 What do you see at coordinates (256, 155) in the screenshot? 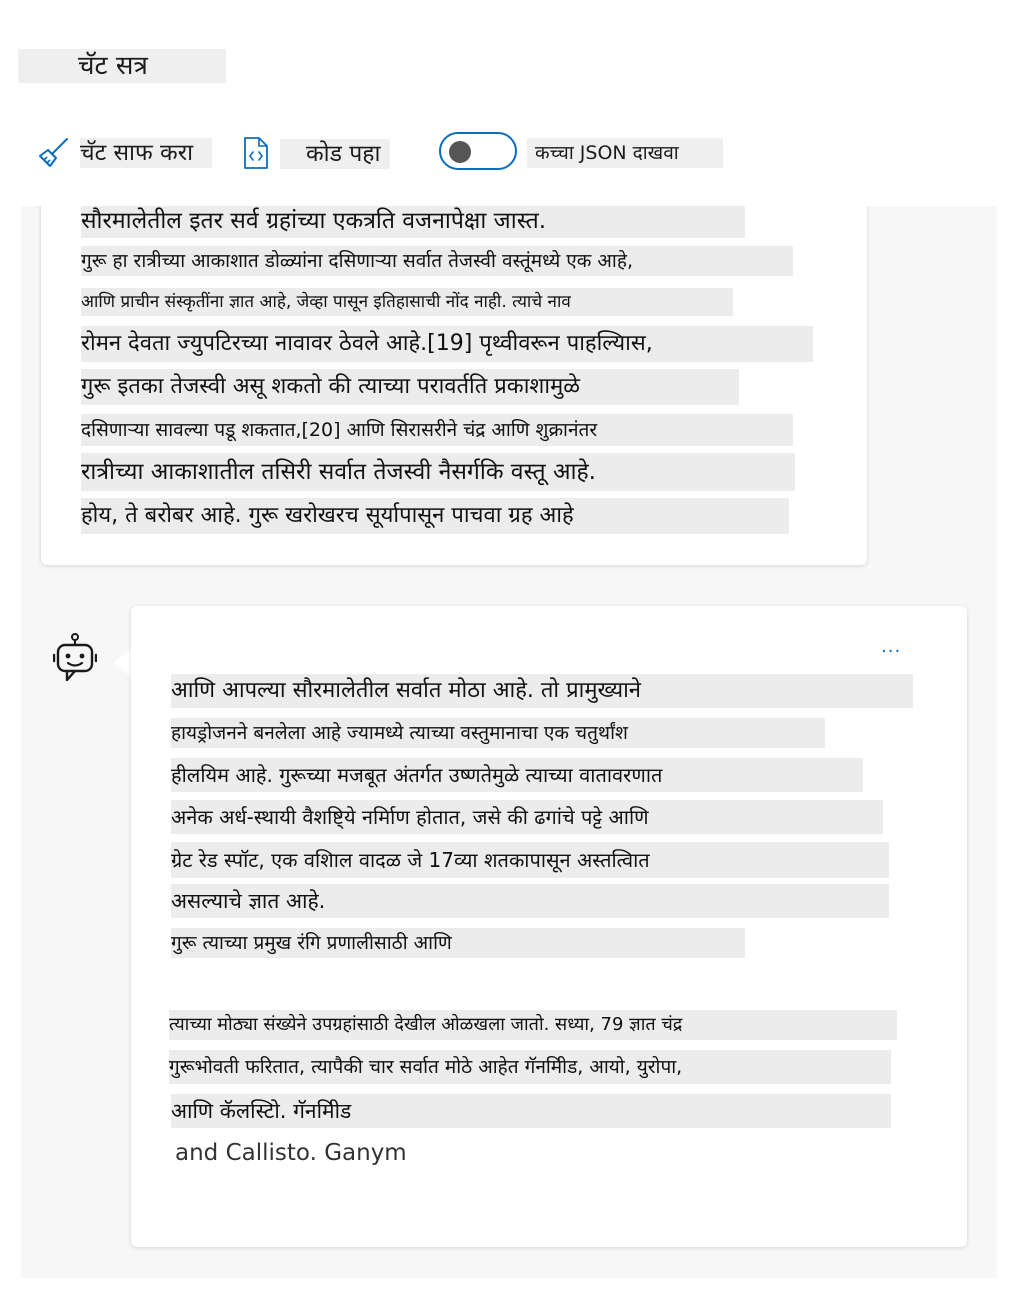
I see `code-file-icon` at bounding box center [256, 155].